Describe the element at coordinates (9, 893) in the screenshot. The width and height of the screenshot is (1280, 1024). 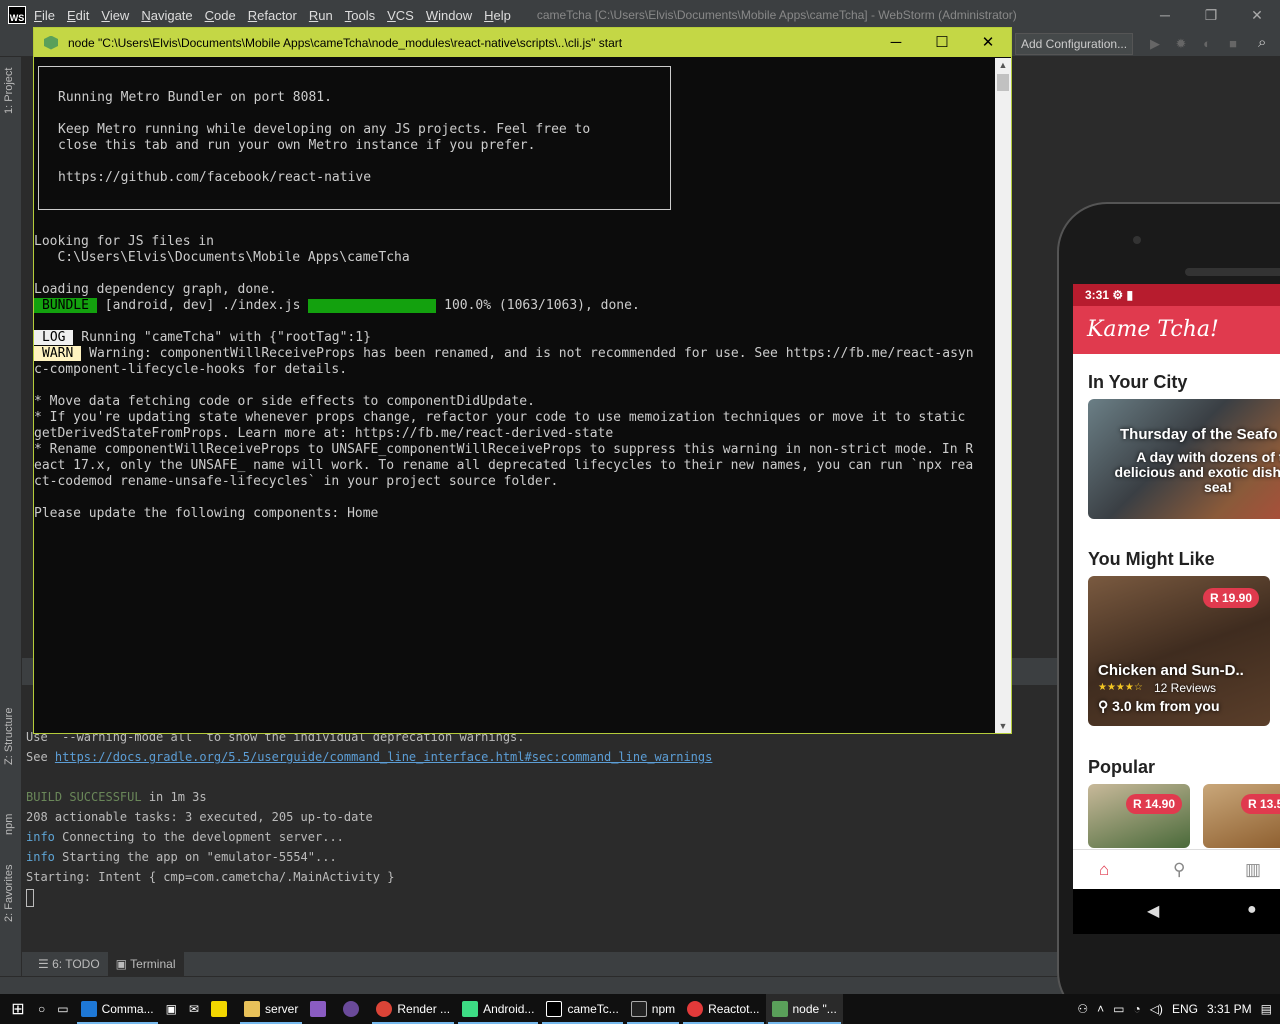
I see `tab-favorites: 2: Favorites` at that location.